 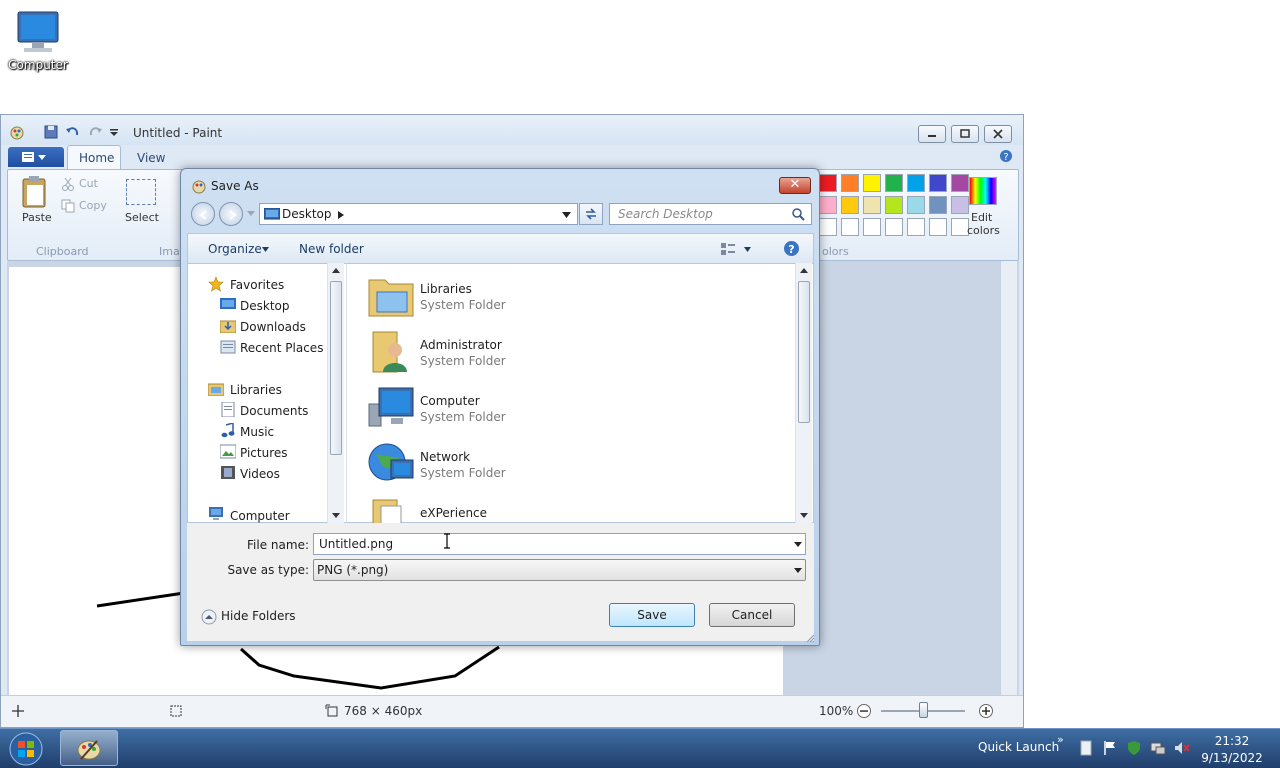 I want to click on nav-pictures: Pictures, so click(x=264, y=453).